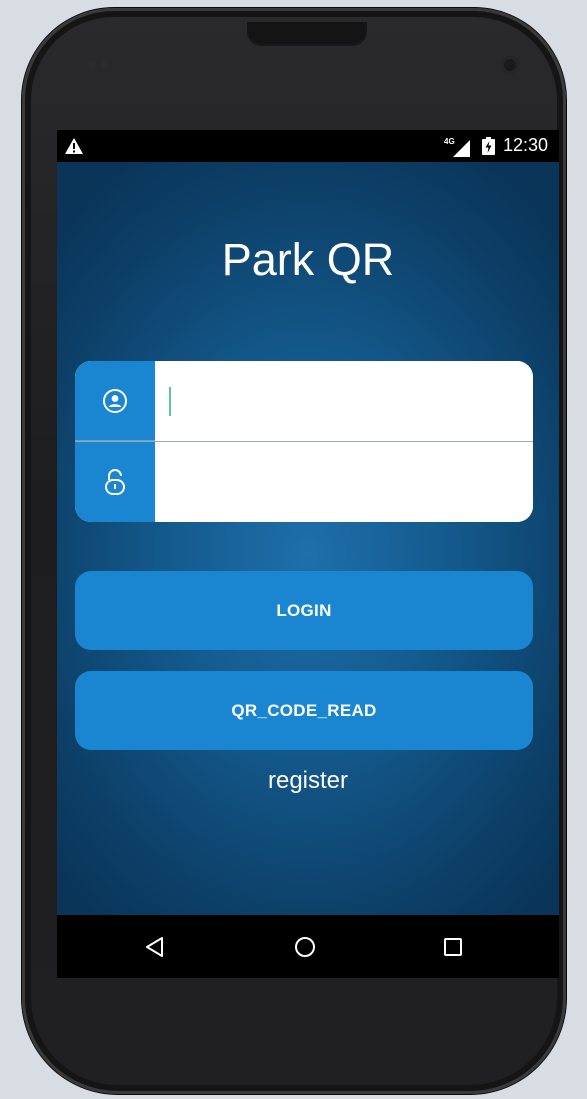 This screenshot has height=1099, width=587. What do you see at coordinates (74, 146) in the screenshot?
I see `warning-icon` at bounding box center [74, 146].